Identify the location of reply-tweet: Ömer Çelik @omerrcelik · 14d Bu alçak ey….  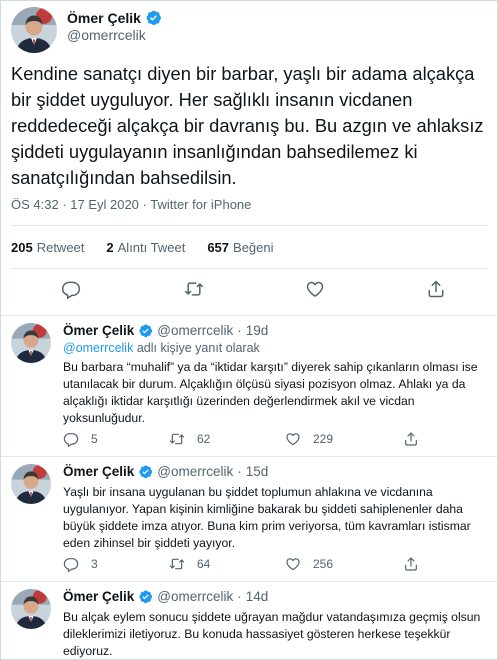
(249, 621).